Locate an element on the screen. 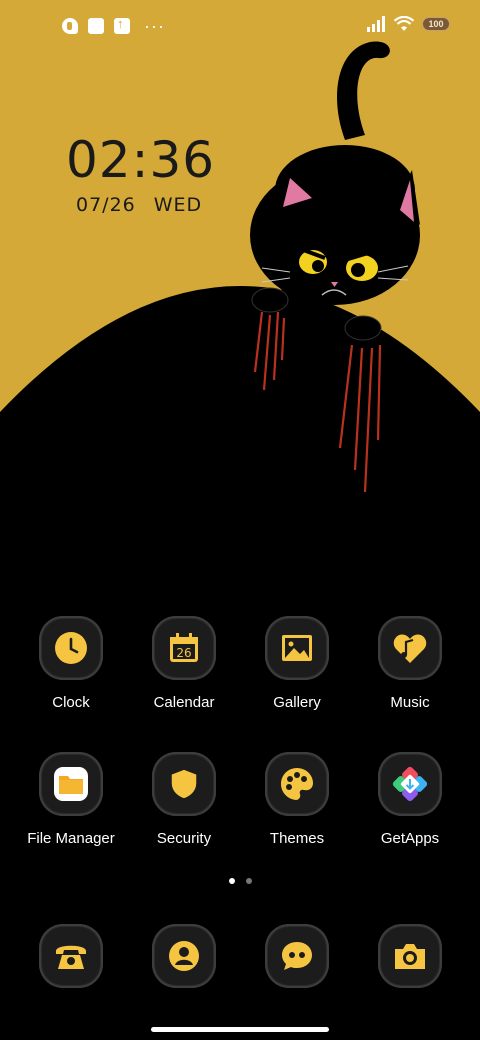  app-security: Security is located at coordinates (184, 799).